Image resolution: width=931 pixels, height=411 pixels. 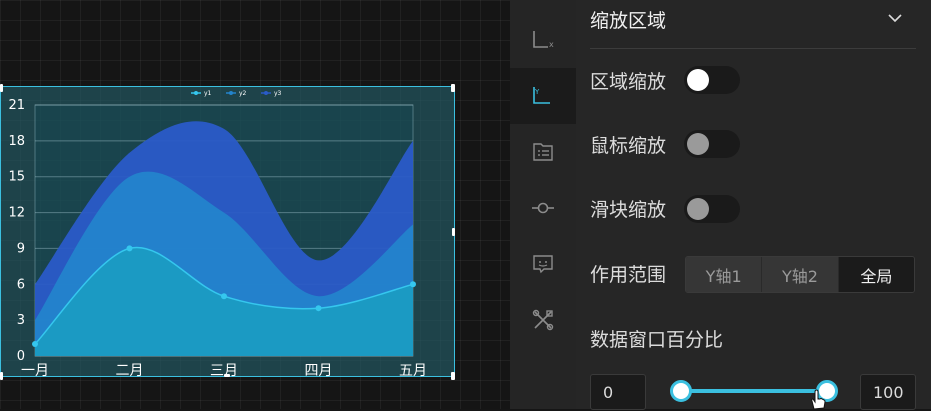 What do you see at coordinates (453, 376) in the screenshot?
I see `resize-handle-bottom-right` at bounding box center [453, 376].